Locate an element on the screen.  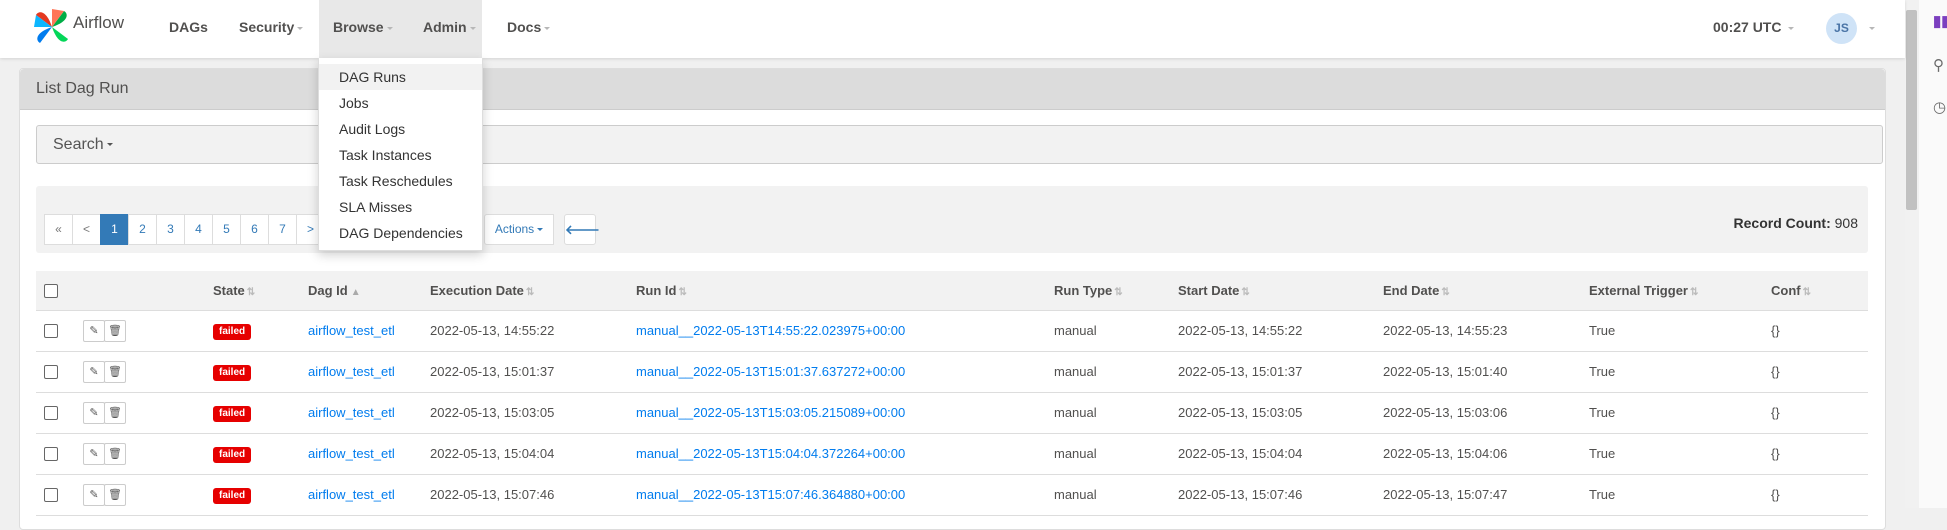
menu-item-sla-misses: SLA Misses is located at coordinates (400, 207).